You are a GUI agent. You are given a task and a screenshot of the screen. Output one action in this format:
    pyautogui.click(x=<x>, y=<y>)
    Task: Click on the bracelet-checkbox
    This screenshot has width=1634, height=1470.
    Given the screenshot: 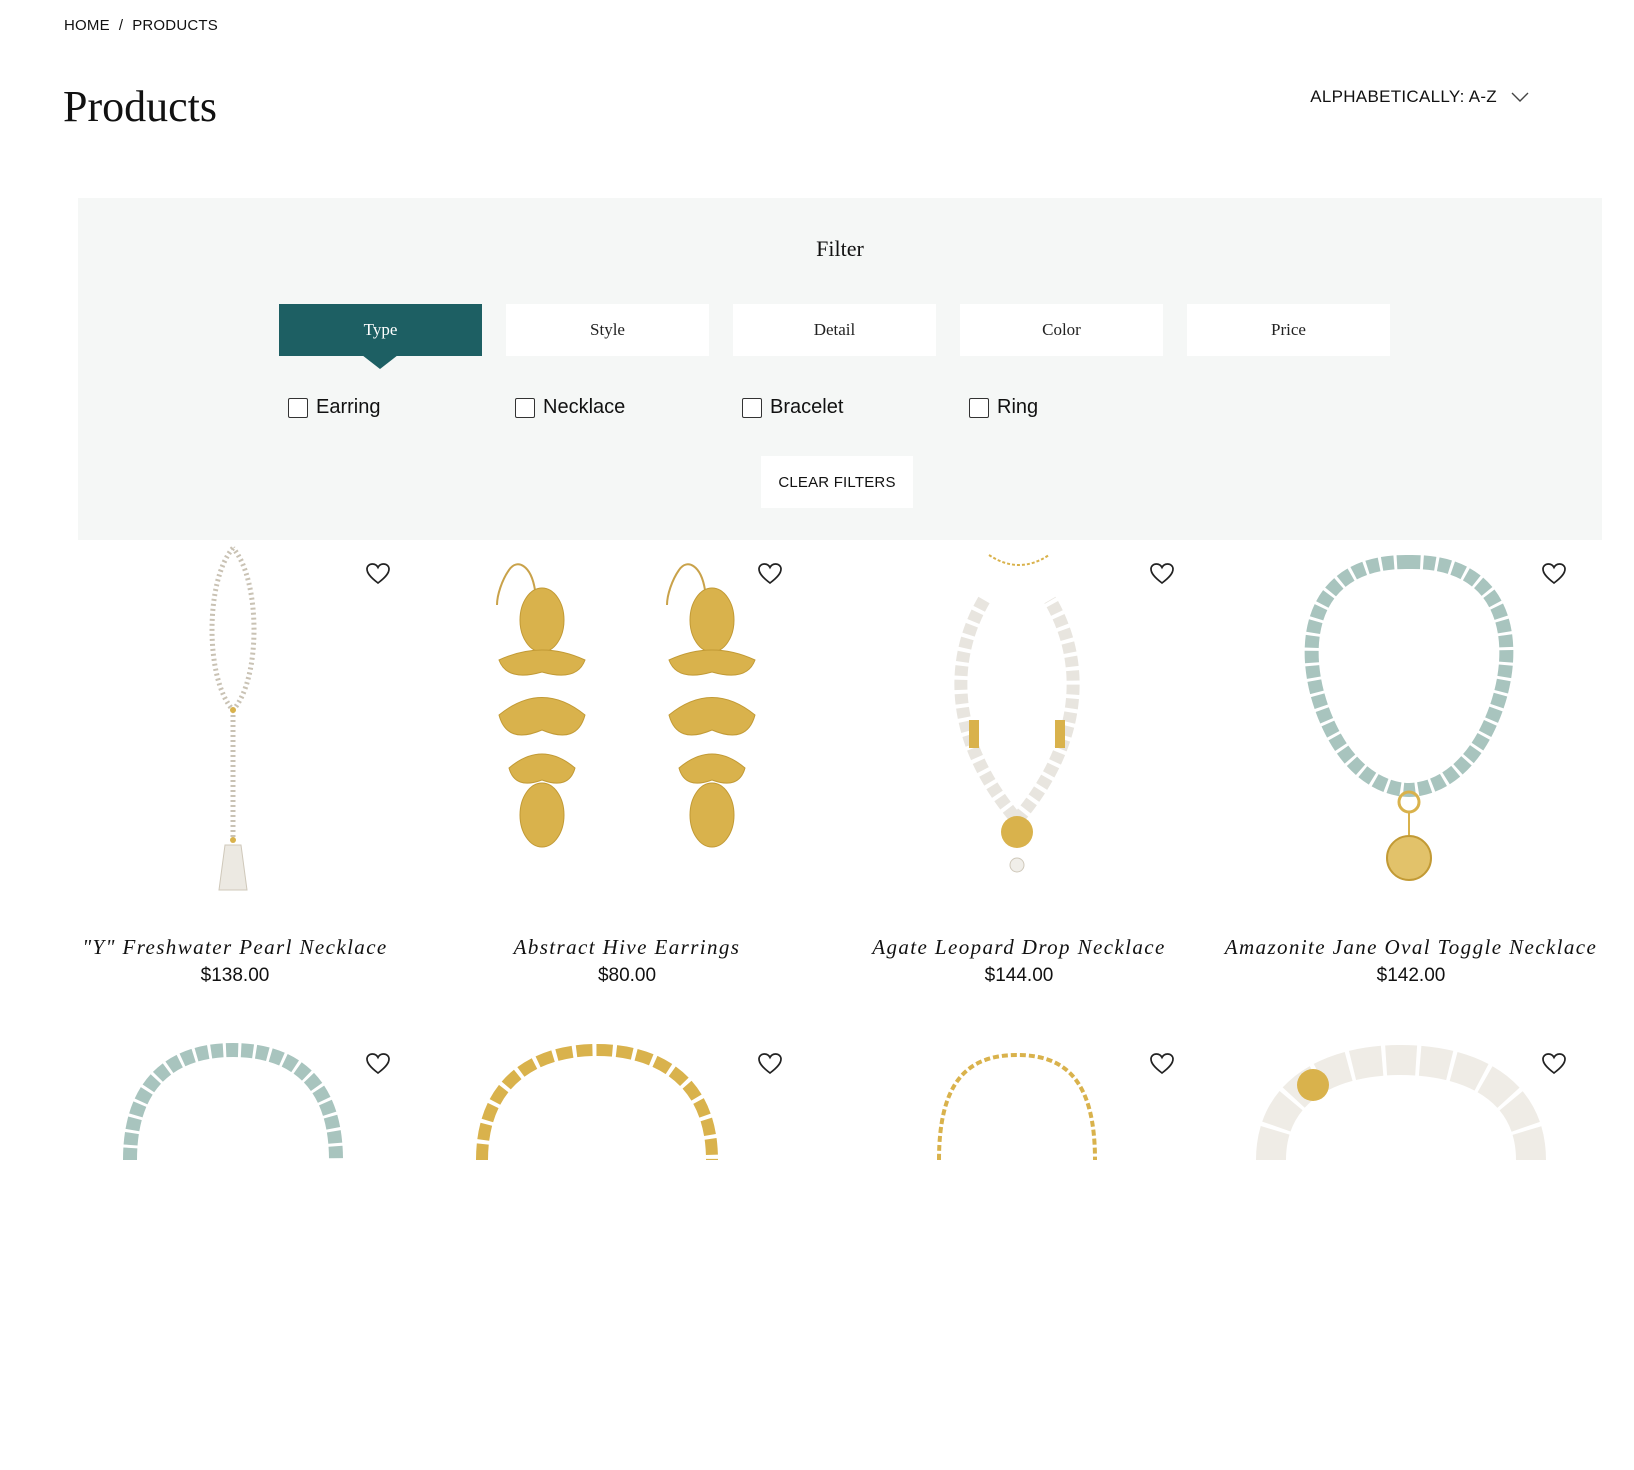 What is the action you would take?
    pyautogui.click(x=752, y=407)
    